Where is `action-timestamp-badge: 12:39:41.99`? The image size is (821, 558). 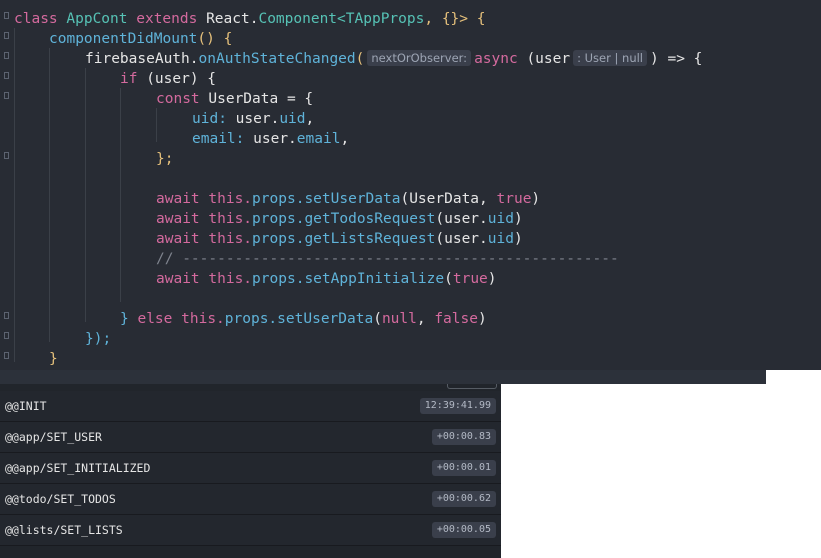
action-timestamp-badge: 12:39:41.99 is located at coordinates (457, 406).